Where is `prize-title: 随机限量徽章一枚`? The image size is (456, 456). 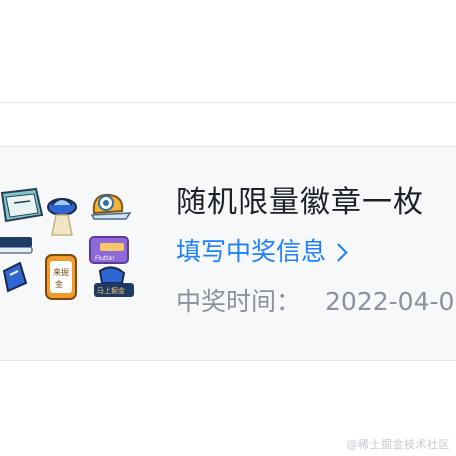 prize-title: 随机限量徽章一枚 is located at coordinates (300, 202).